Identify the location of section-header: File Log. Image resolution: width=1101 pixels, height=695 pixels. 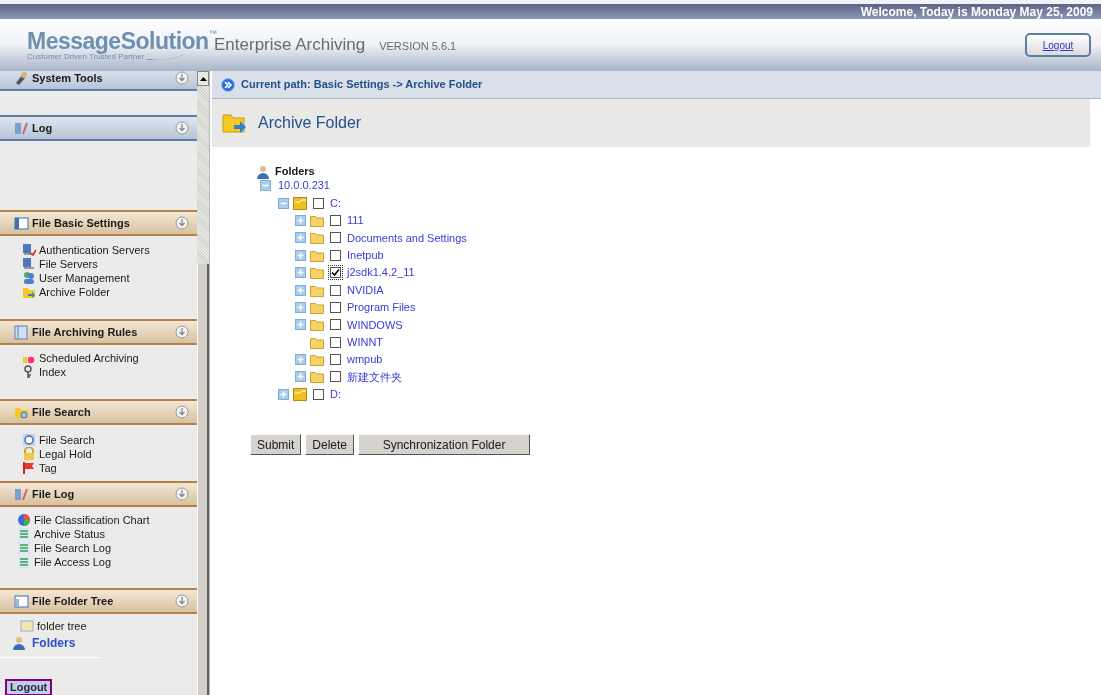
(98, 494).